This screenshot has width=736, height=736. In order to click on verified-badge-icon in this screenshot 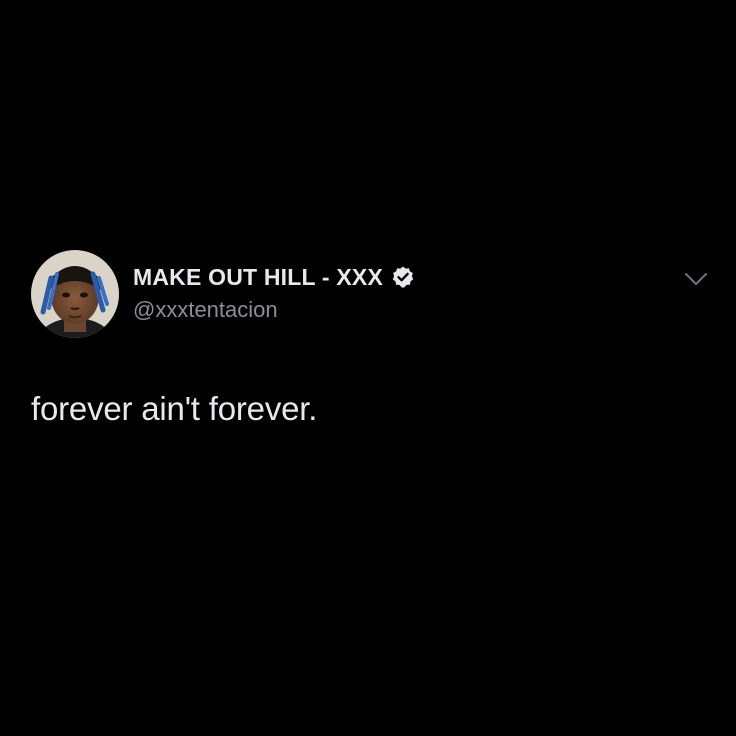, I will do `click(403, 277)`.